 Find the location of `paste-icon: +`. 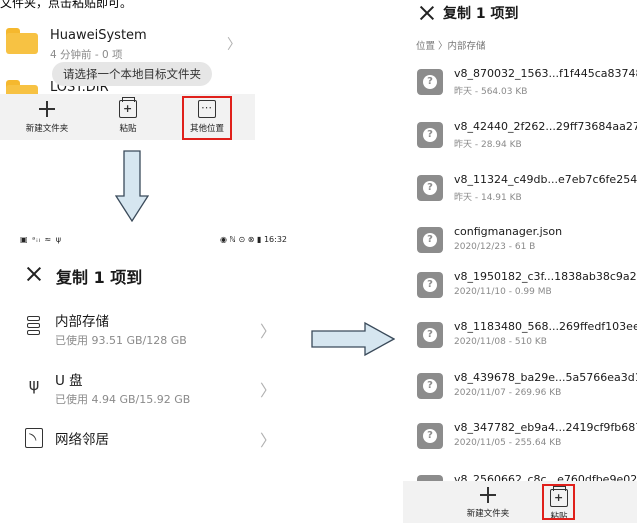

paste-icon: + is located at coordinates (128, 107).